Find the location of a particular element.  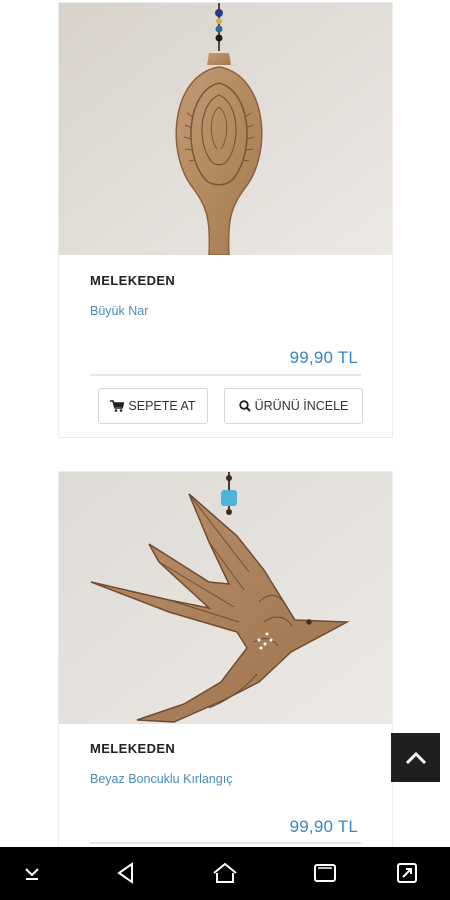

search-icon is located at coordinates (244, 406).